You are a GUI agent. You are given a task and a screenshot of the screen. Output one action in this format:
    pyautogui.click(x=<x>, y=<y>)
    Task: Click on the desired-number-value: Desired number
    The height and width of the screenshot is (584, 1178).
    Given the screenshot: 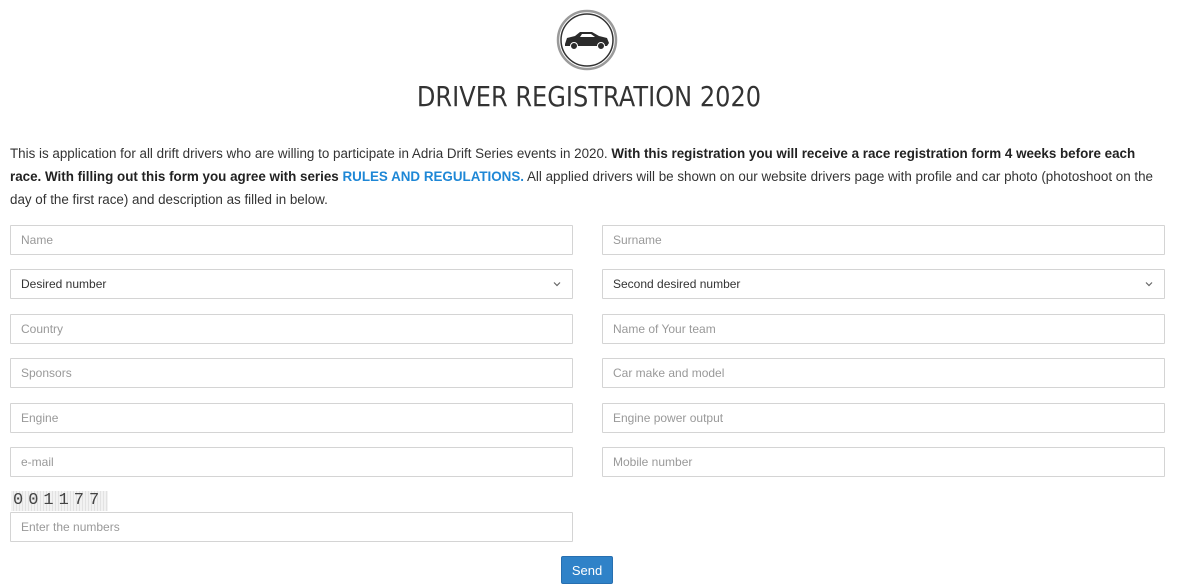 What is the action you would take?
    pyautogui.click(x=64, y=284)
    